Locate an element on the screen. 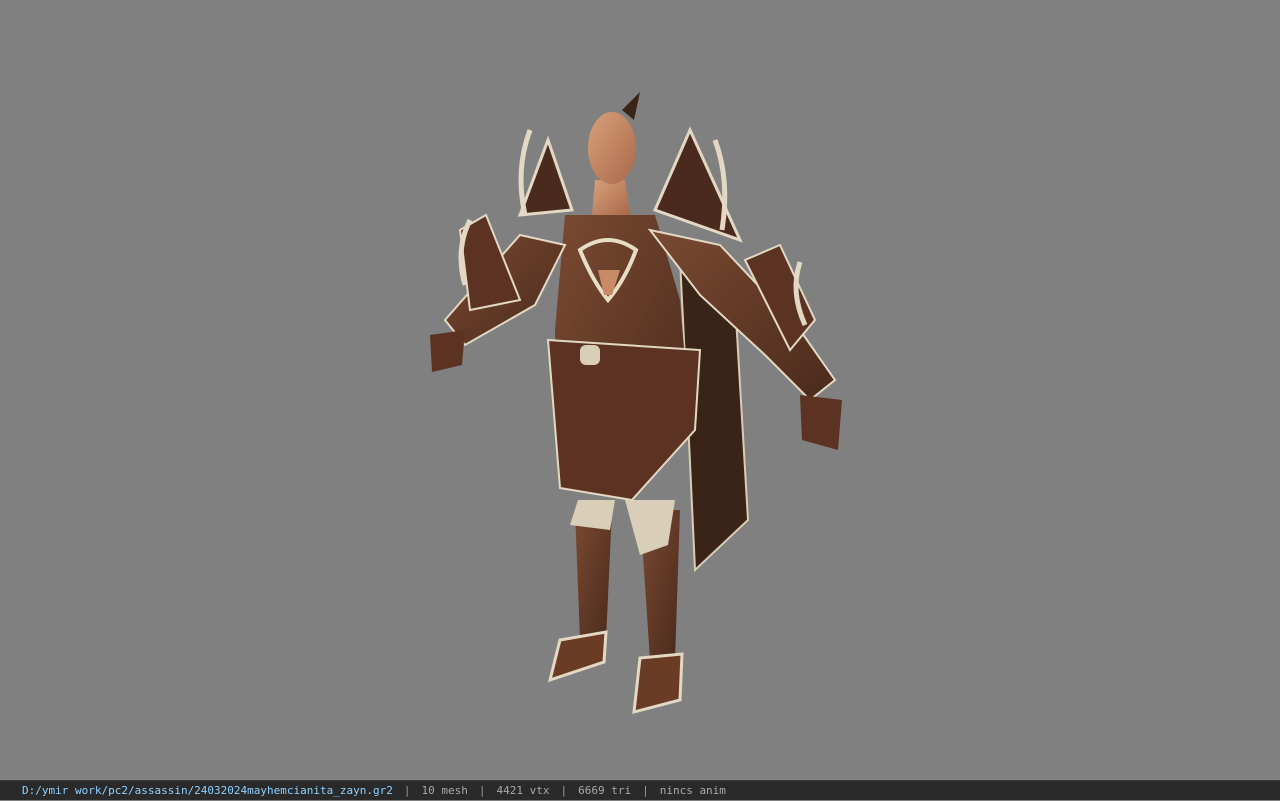 This screenshot has width=1280, height=801. mesh-count-label: 10 mesh is located at coordinates (444, 790).